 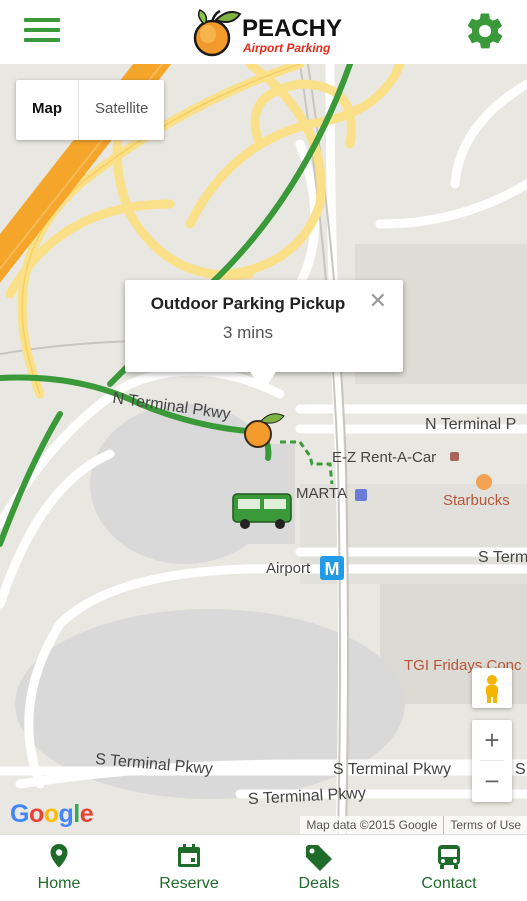 I want to click on street-label: S Term, so click(x=502, y=557).